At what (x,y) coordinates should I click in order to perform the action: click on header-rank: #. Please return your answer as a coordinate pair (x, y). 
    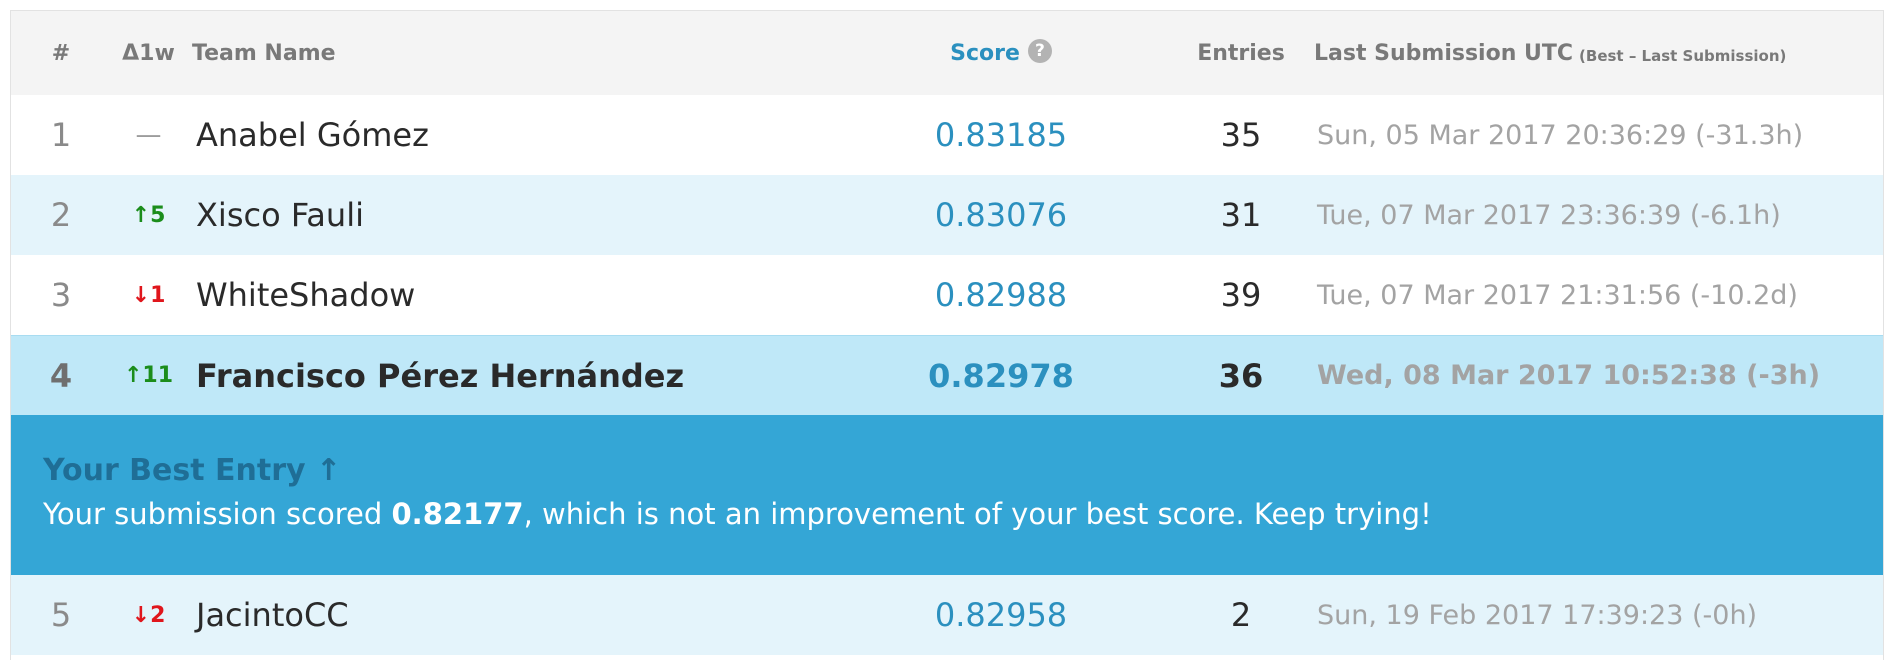
    Looking at the image, I should click on (61, 53).